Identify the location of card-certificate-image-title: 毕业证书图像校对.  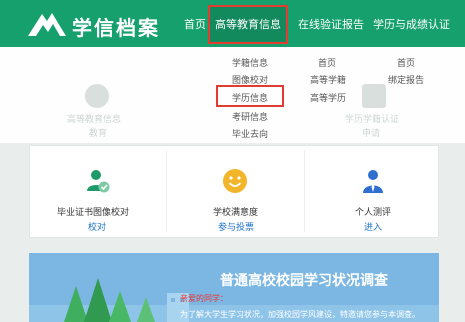
(93, 213).